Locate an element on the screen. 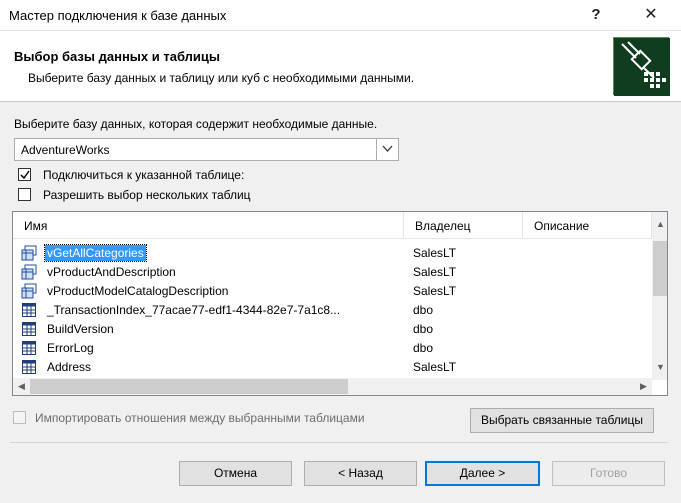  chevron-down-icon is located at coordinates (387, 149).